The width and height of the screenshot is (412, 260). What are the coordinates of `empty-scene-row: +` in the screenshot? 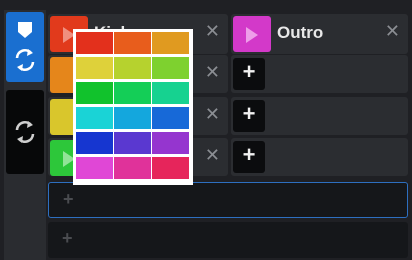 It's located at (228, 240).